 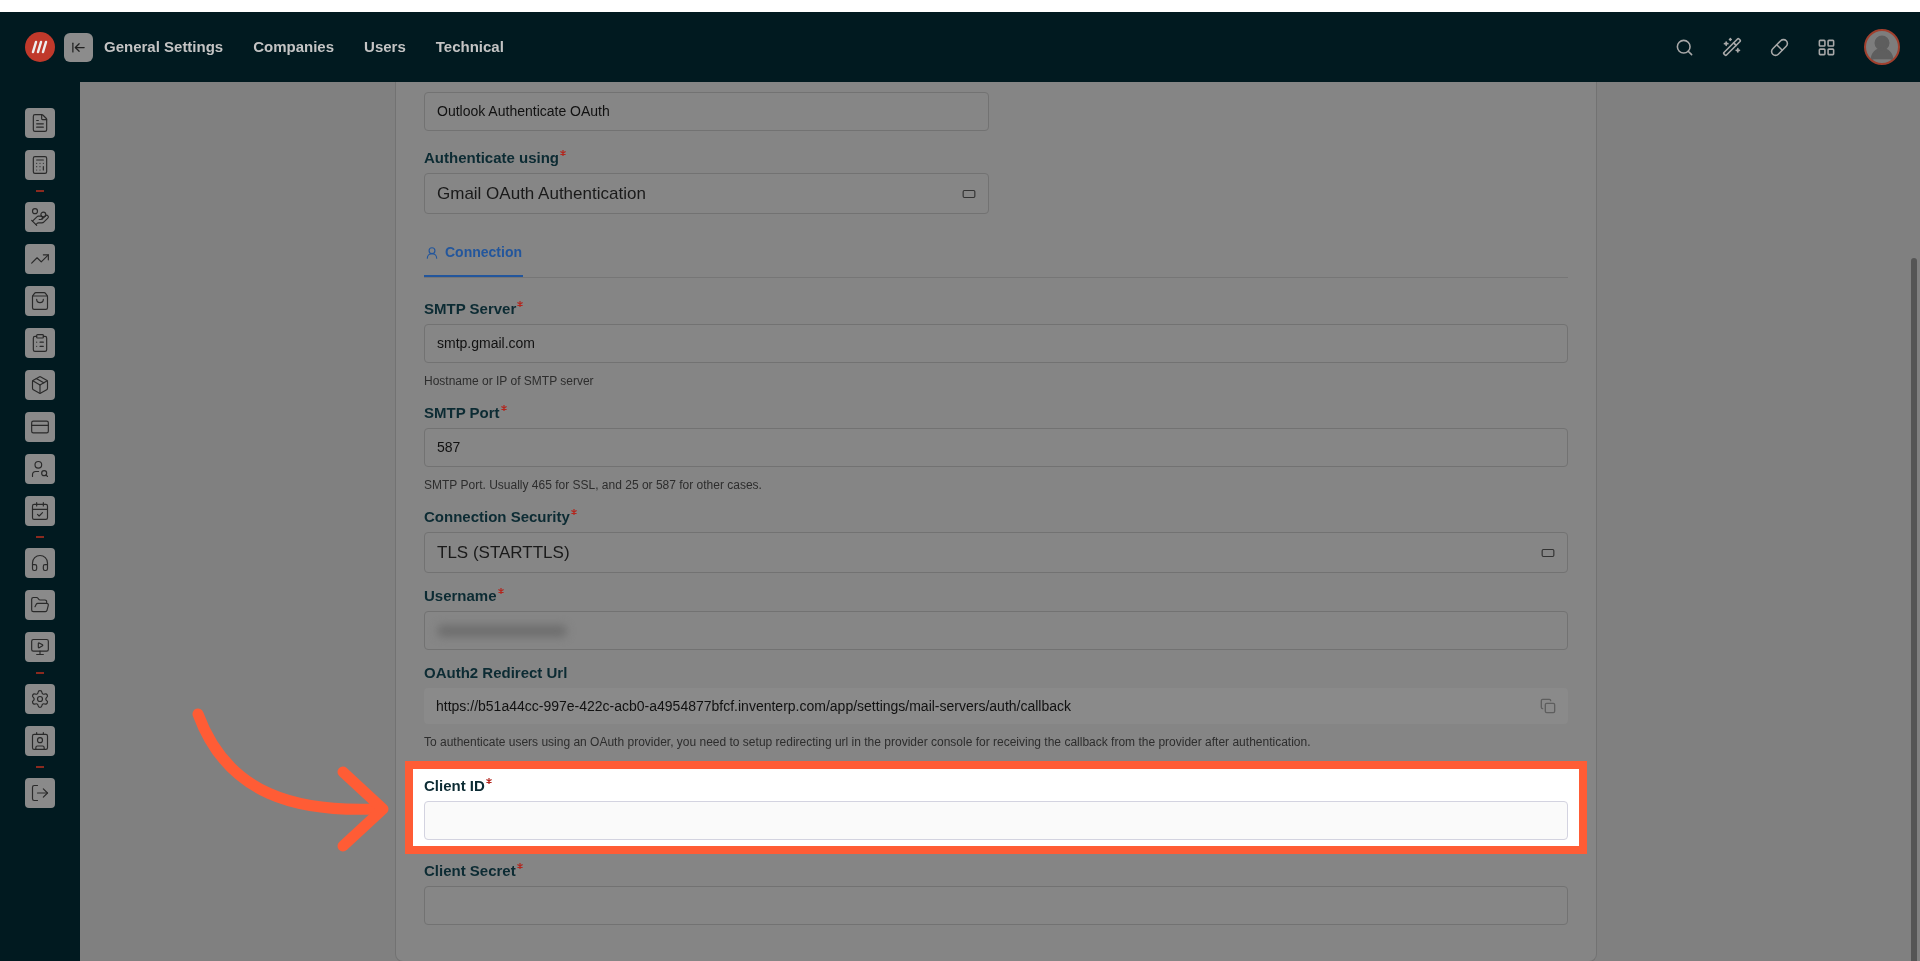 I want to click on search-icon, so click(x=1684, y=47).